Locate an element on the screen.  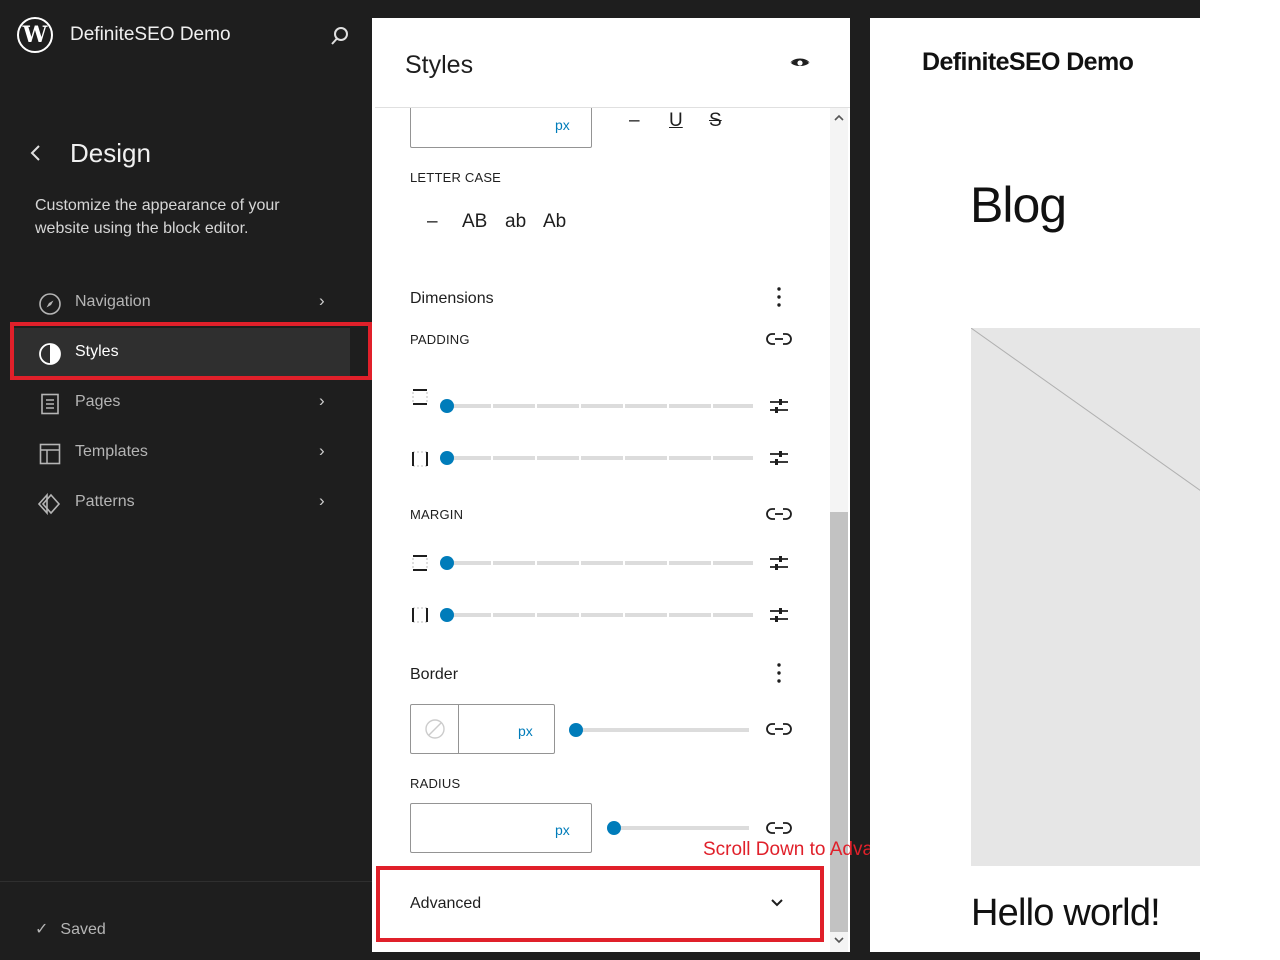
letter-case-lower-button: ab is located at coordinates (515, 222).